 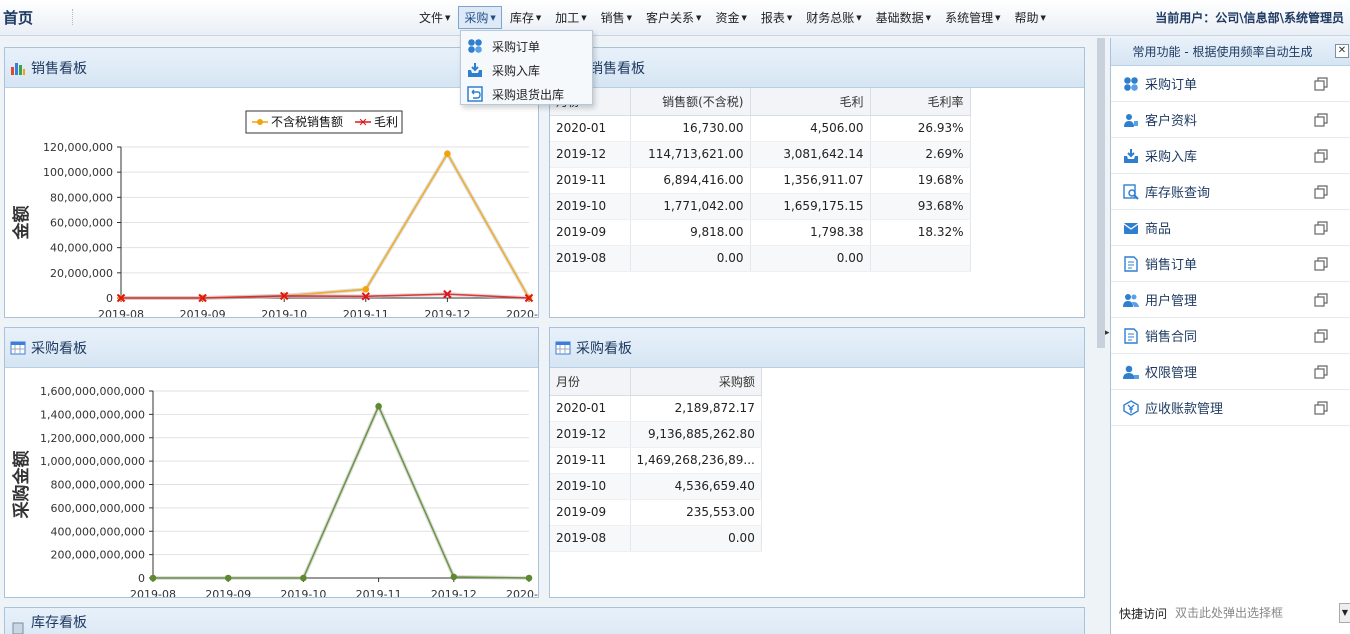 I want to click on table-row: 2019-08 0.00 0.00, so click(x=760, y=258).